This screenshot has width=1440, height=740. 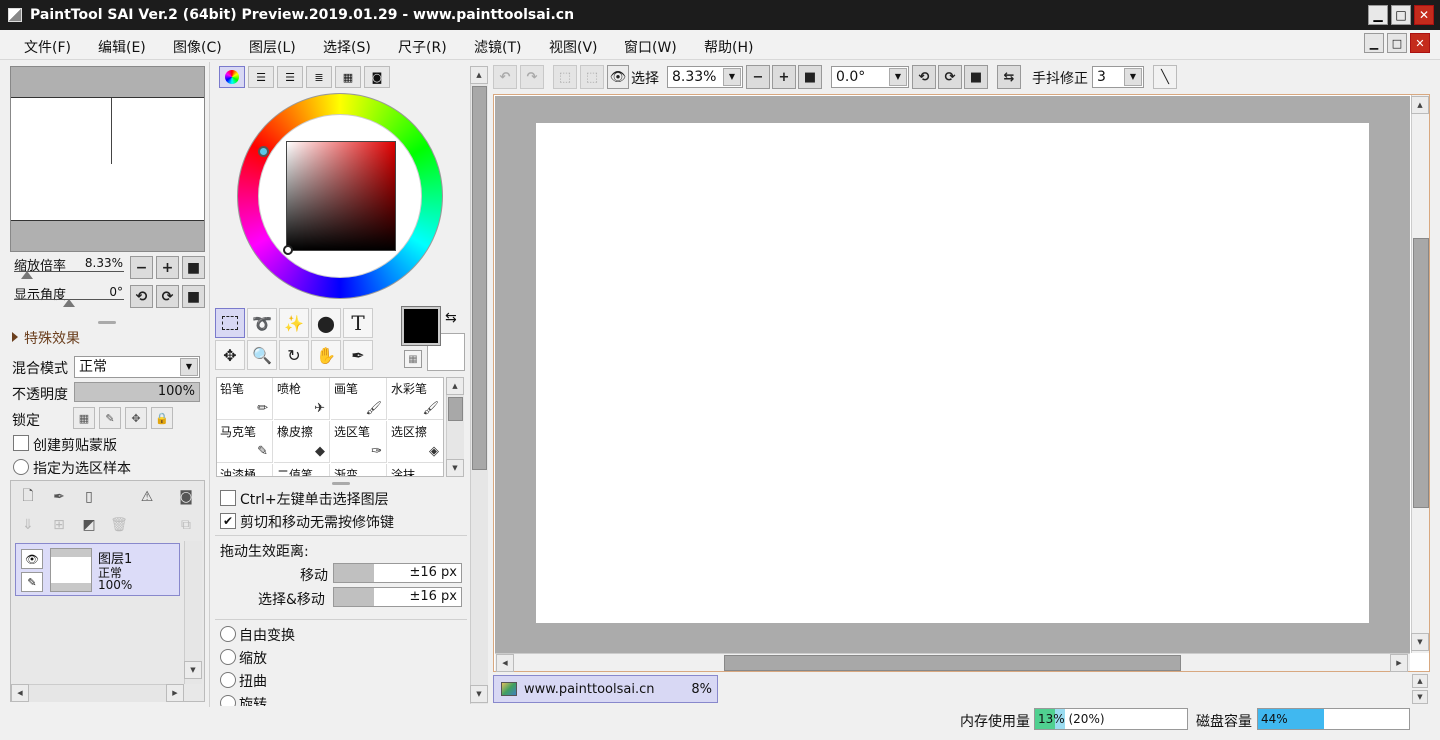 What do you see at coordinates (59, 525) in the screenshot?
I see `add-layer-icon: ⊞` at bounding box center [59, 525].